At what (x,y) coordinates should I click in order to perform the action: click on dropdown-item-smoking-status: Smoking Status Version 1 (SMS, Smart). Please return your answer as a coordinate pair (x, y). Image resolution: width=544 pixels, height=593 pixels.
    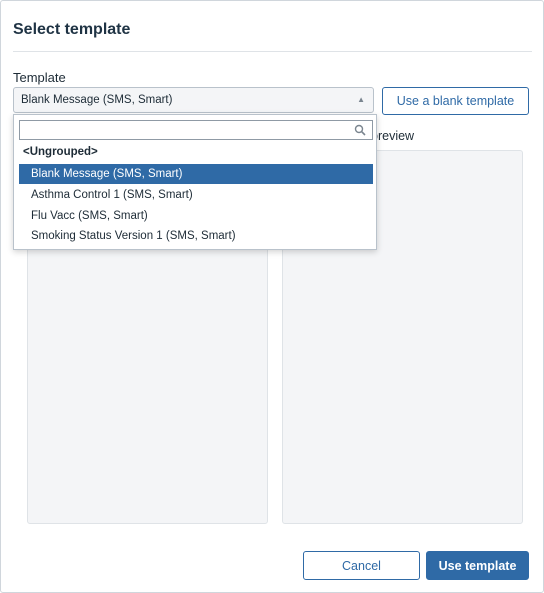
    Looking at the image, I should click on (196, 236).